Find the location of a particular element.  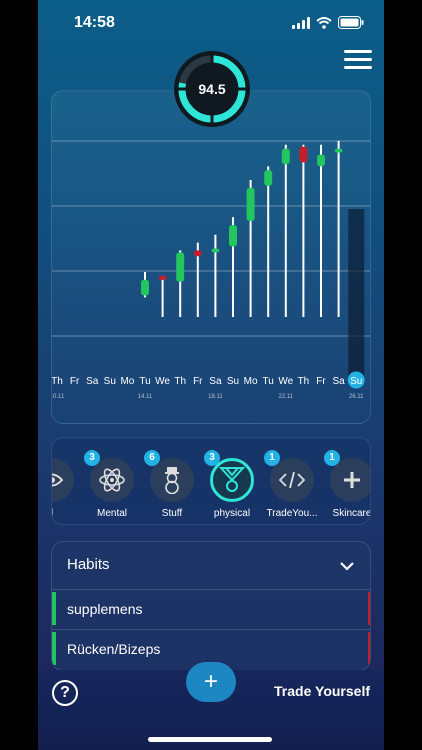

score-ring: 94.5 is located at coordinates (212, 89).